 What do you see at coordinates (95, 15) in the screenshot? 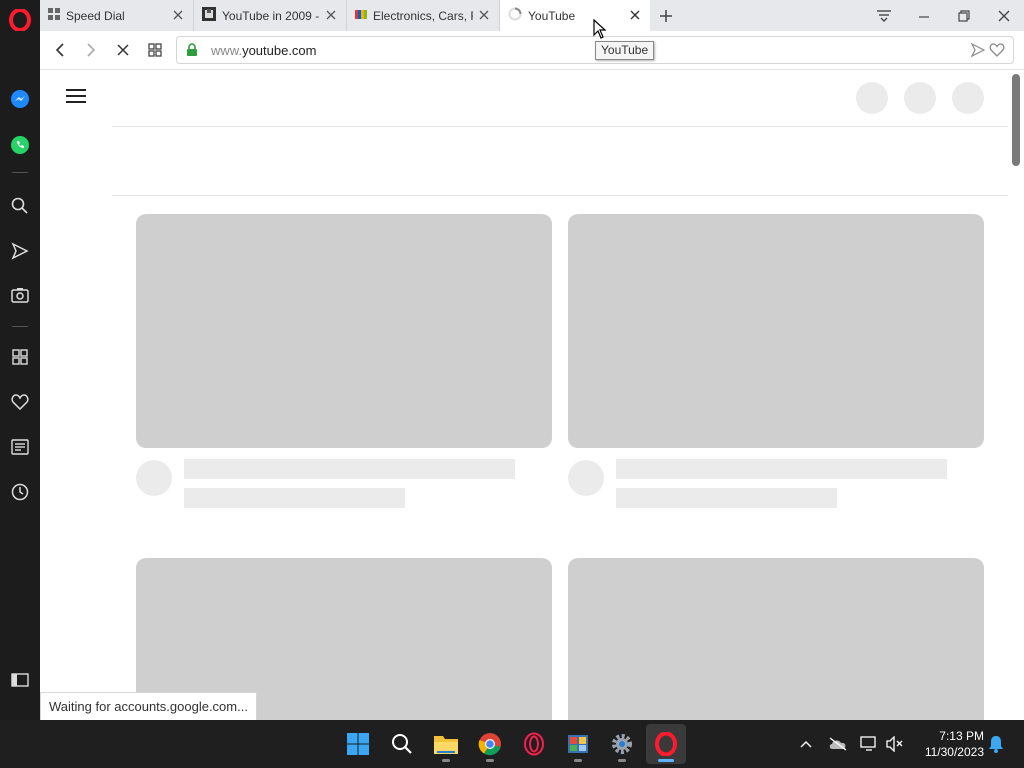
I see `tab-title: Speed Dial` at bounding box center [95, 15].